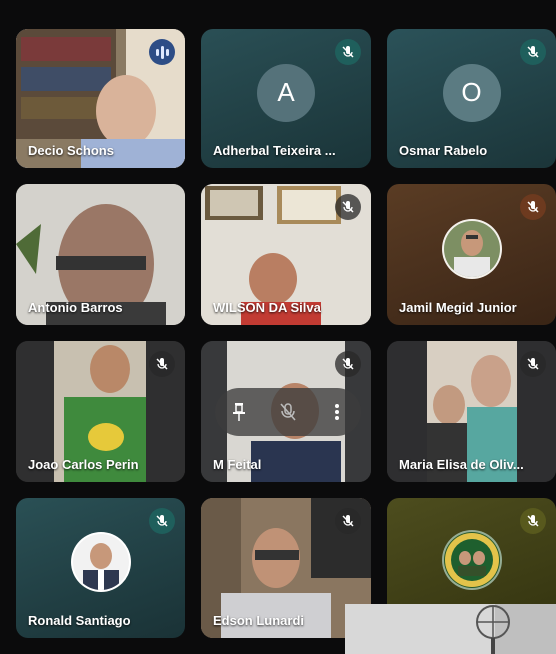  I want to click on participant-name: Joao Carlos Perin, so click(83, 464).